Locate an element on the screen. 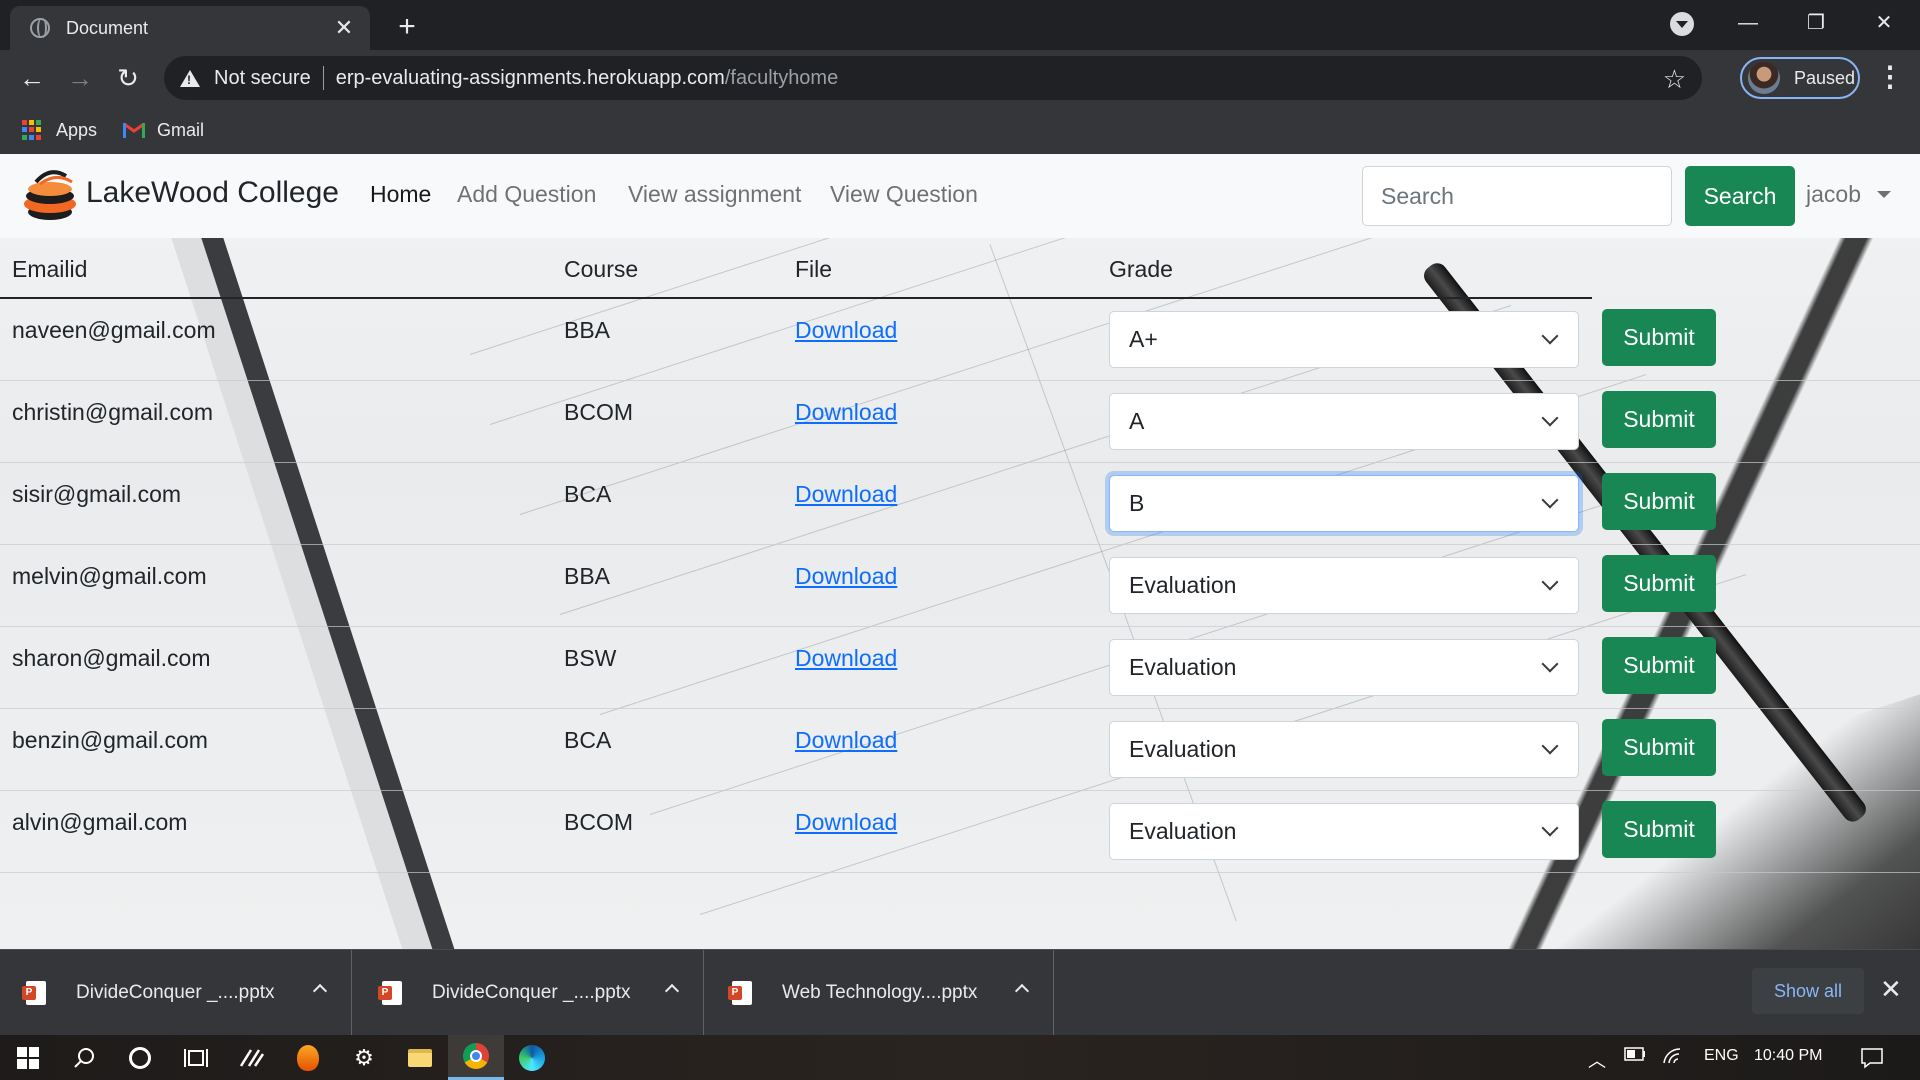 This screenshot has width=1920, height=1080. windows-logo-icon is located at coordinates (28, 1057).